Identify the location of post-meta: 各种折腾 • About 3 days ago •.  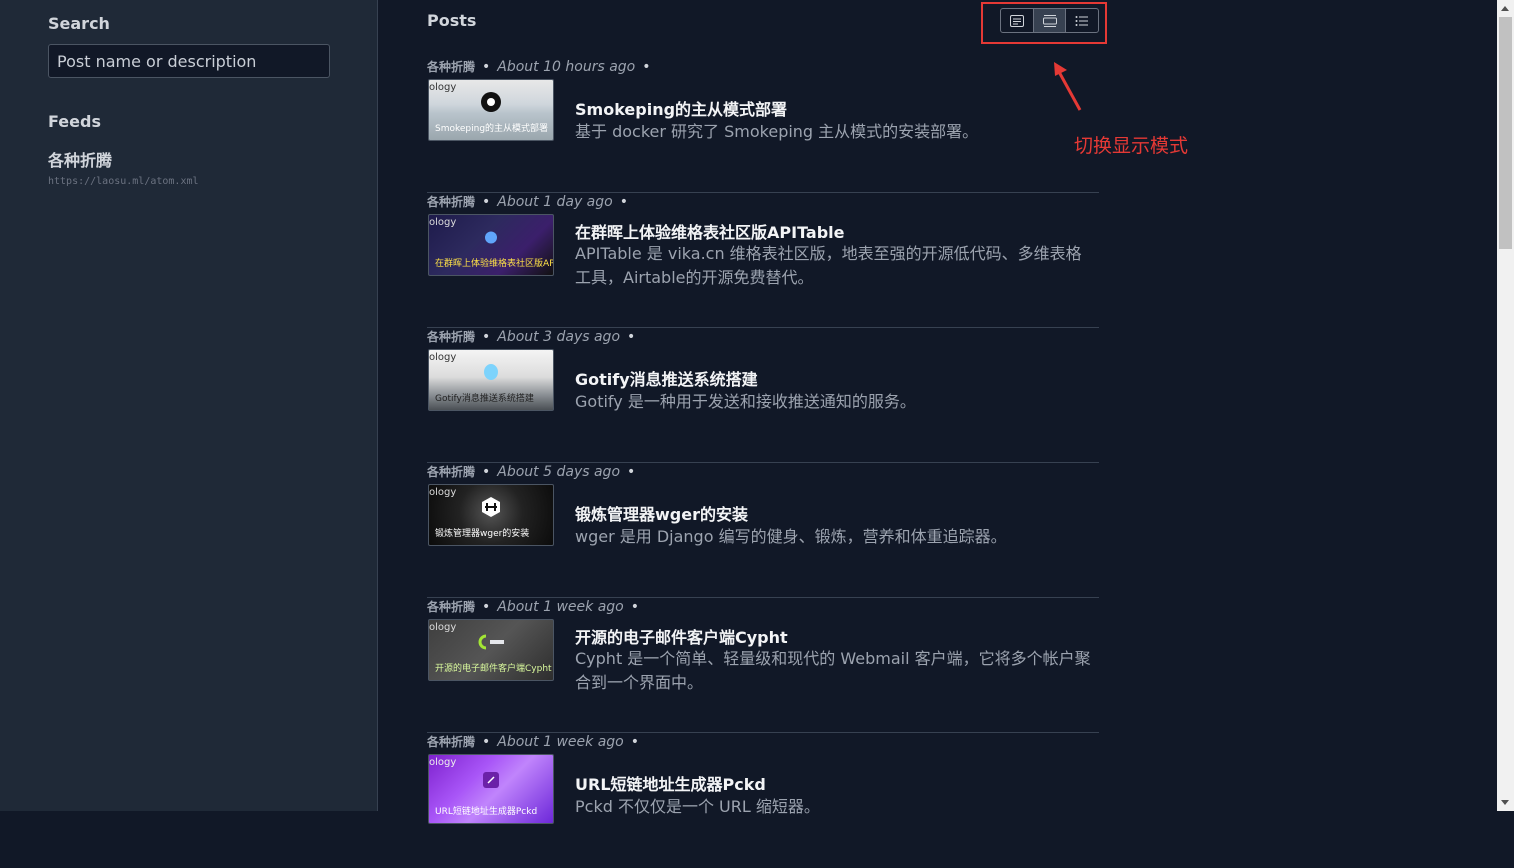
(531, 337).